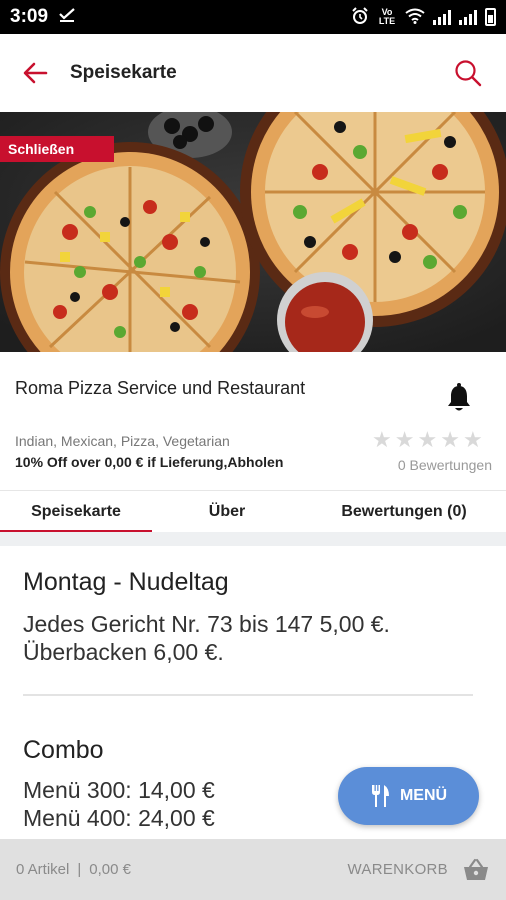 This screenshot has width=506, height=900. I want to click on app-bar: Speisekarte, so click(253, 73).